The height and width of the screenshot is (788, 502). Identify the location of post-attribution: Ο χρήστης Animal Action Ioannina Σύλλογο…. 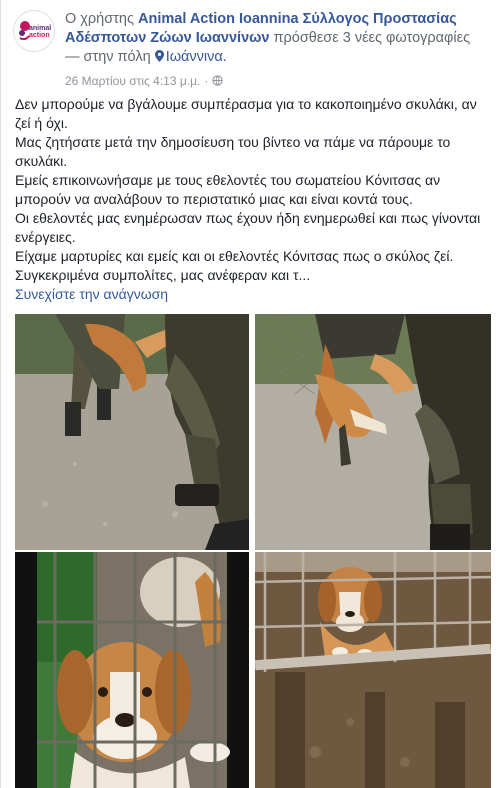
(275, 38).